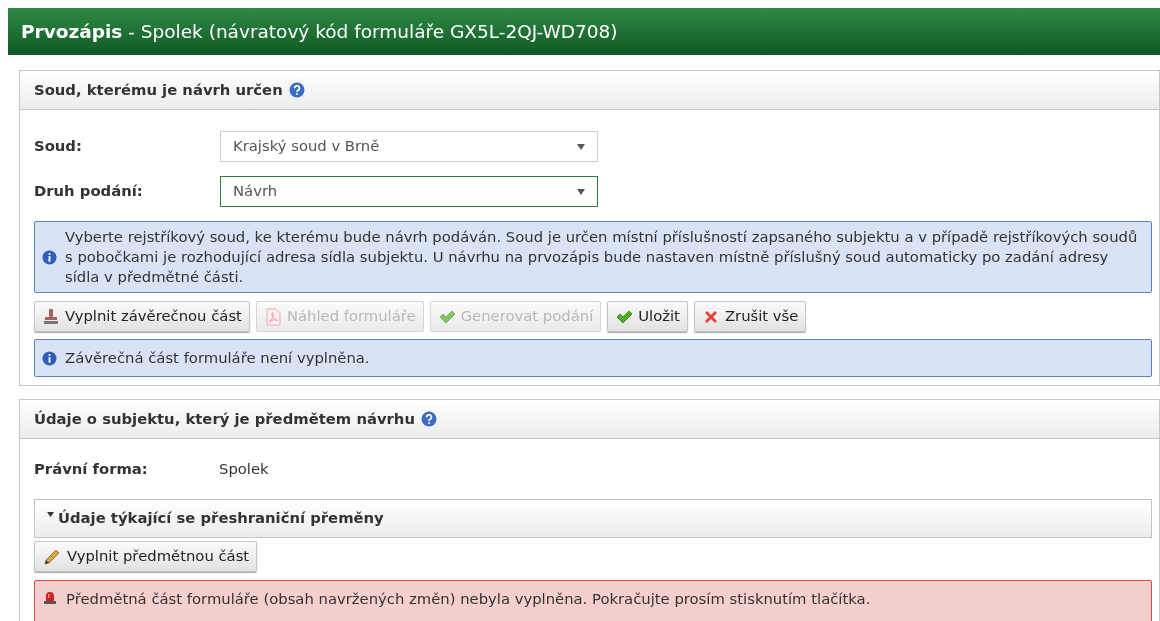 The image size is (1160, 621). I want to click on field-label: Právní forma:, so click(91, 468).